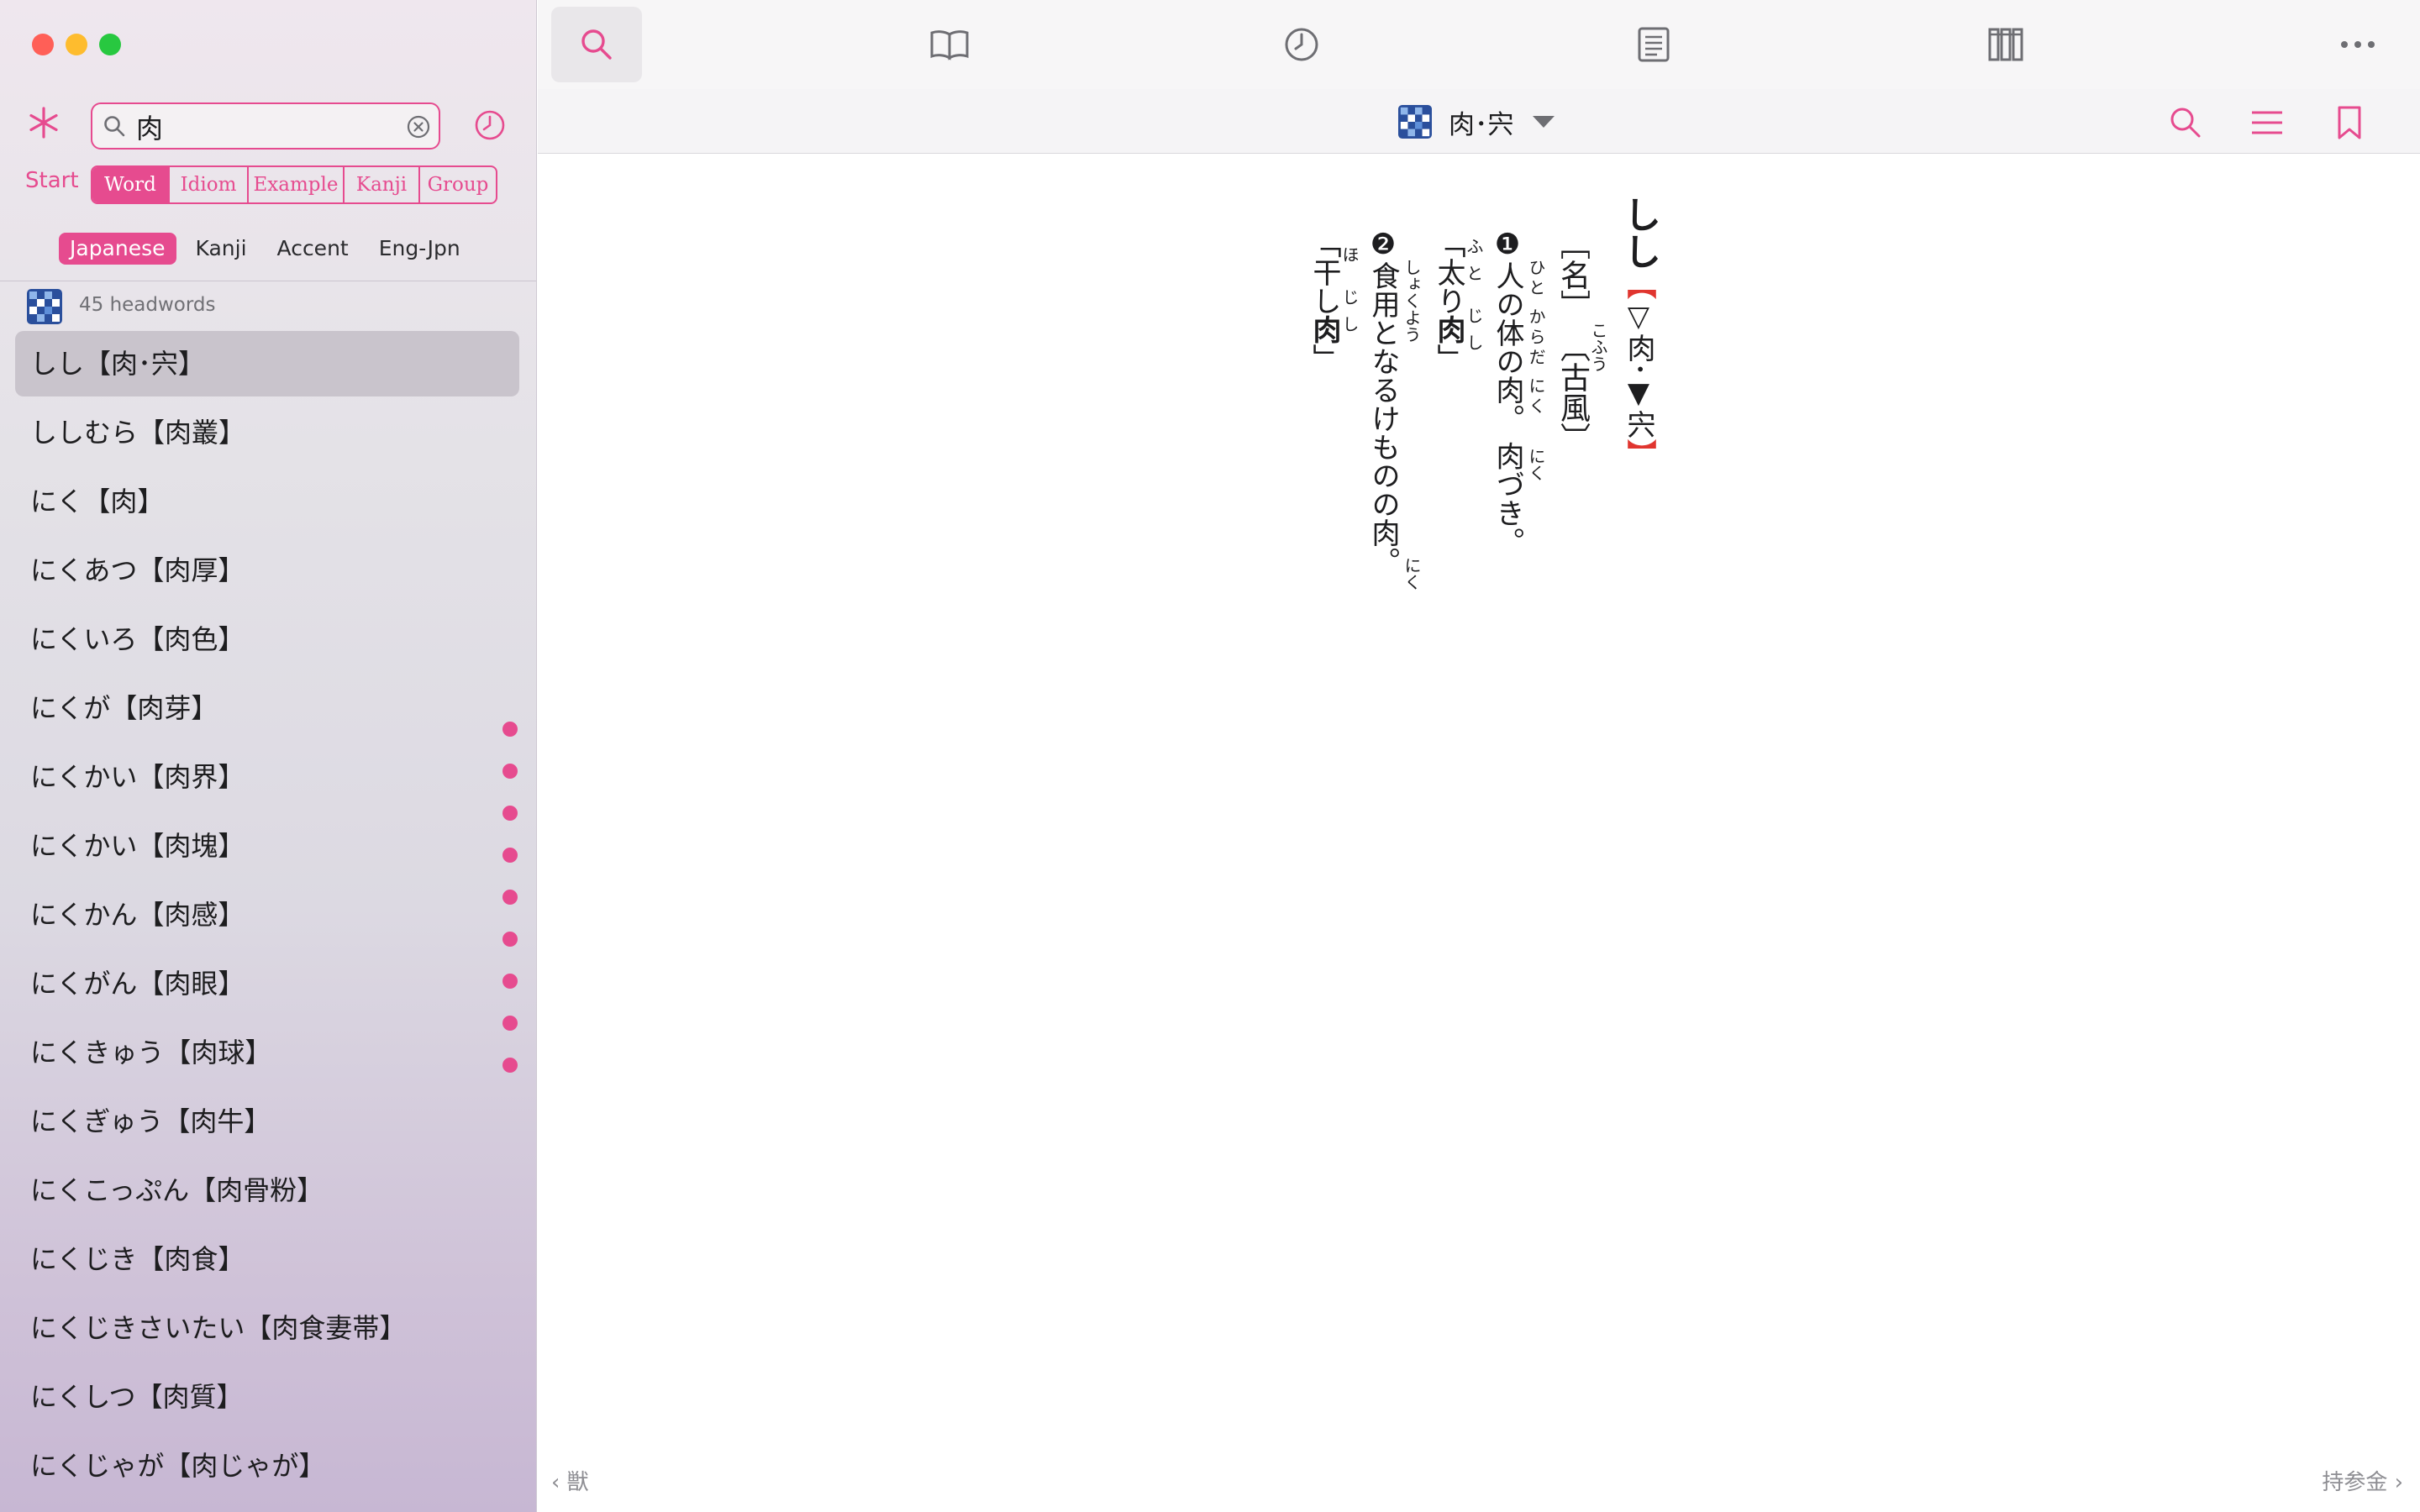  Describe the element at coordinates (267, 983) in the screenshot. I see `list-item: にくがん【肉眼】` at that location.